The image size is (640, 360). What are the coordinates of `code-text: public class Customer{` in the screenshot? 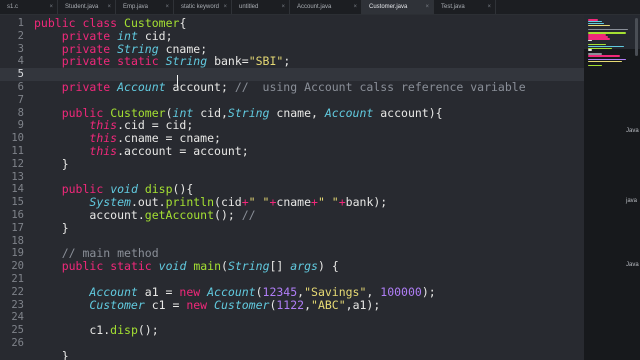 It's located at (110, 23).